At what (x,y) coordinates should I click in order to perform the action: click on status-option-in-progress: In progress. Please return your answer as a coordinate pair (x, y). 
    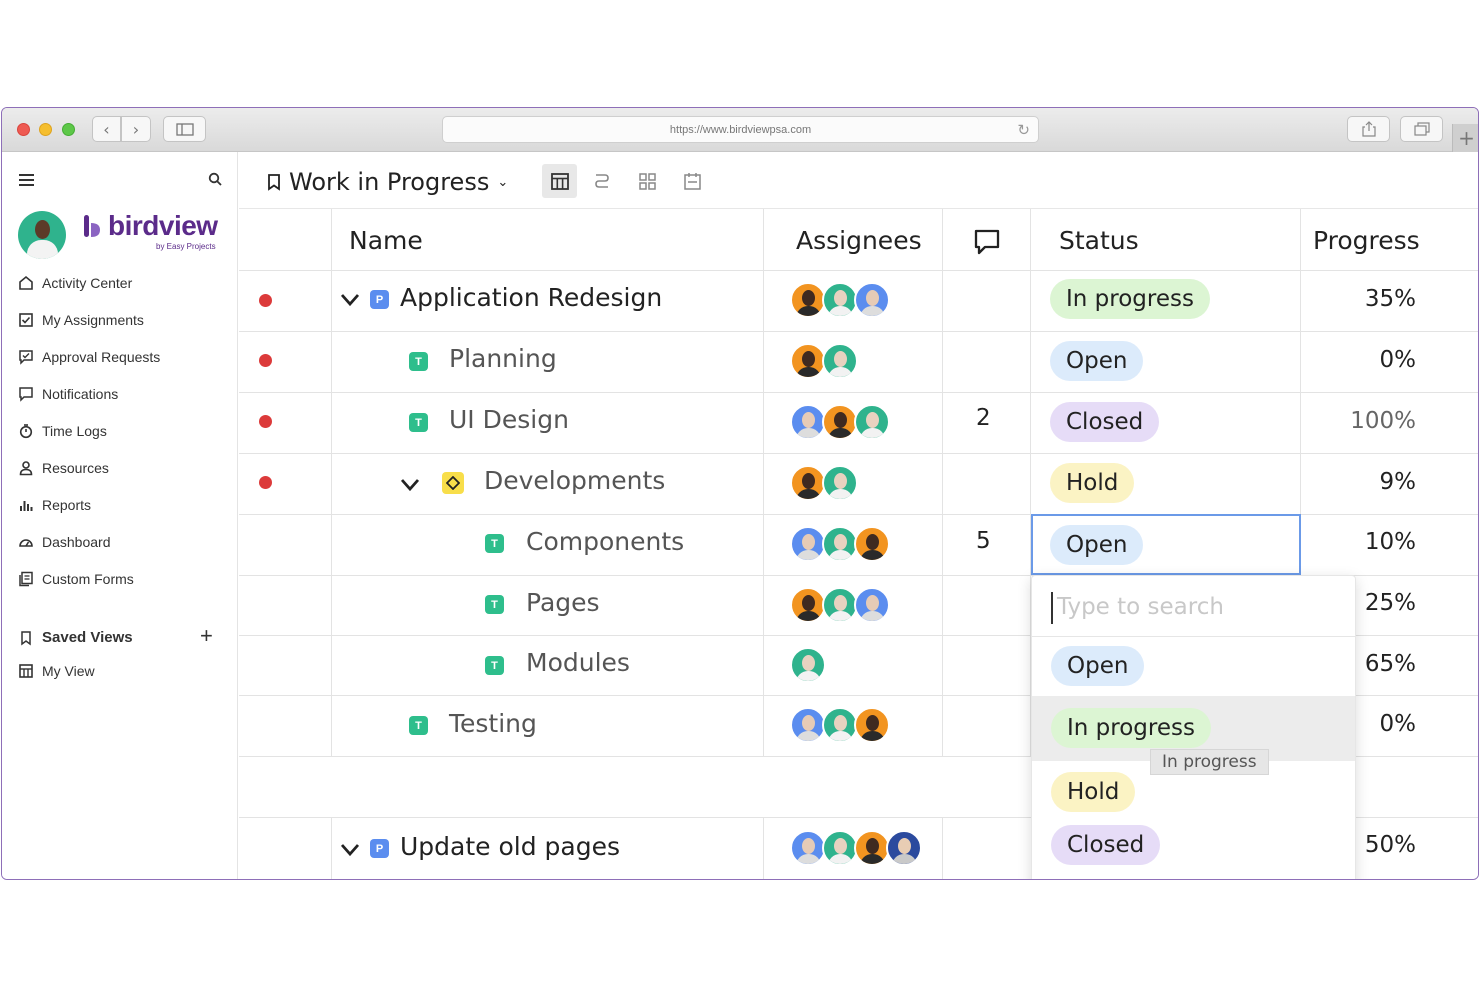
    Looking at the image, I should click on (1131, 728).